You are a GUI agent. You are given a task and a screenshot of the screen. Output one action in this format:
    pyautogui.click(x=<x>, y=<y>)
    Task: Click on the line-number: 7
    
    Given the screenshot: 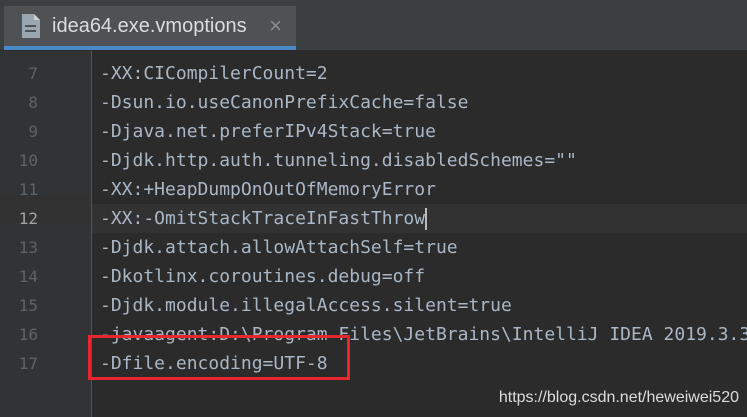 What is the action you would take?
    pyautogui.click(x=33, y=73)
    